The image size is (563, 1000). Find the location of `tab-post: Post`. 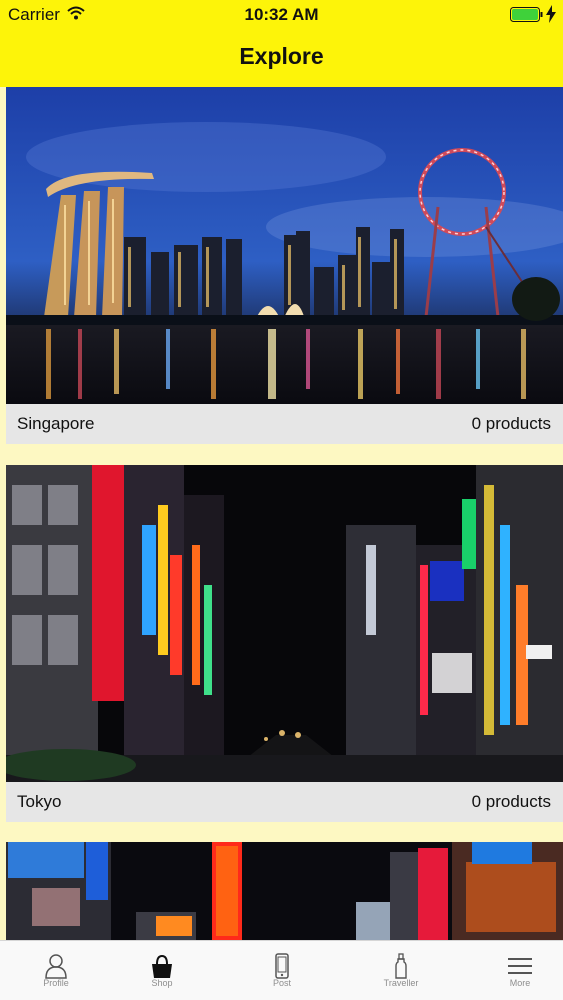

tab-post: Post is located at coordinates (282, 970).